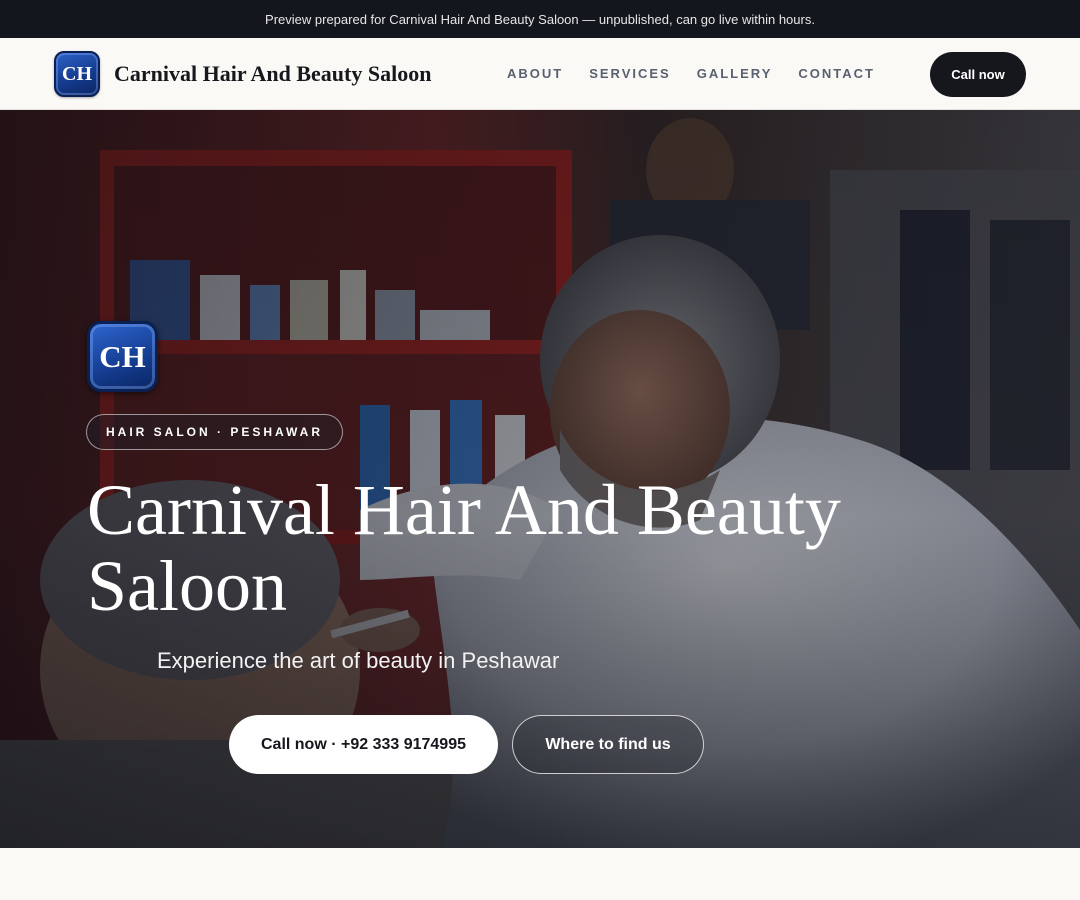 This screenshot has width=1080, height=900. I want to click on nav-link-gallery: GALLERY, so click(735, 73).